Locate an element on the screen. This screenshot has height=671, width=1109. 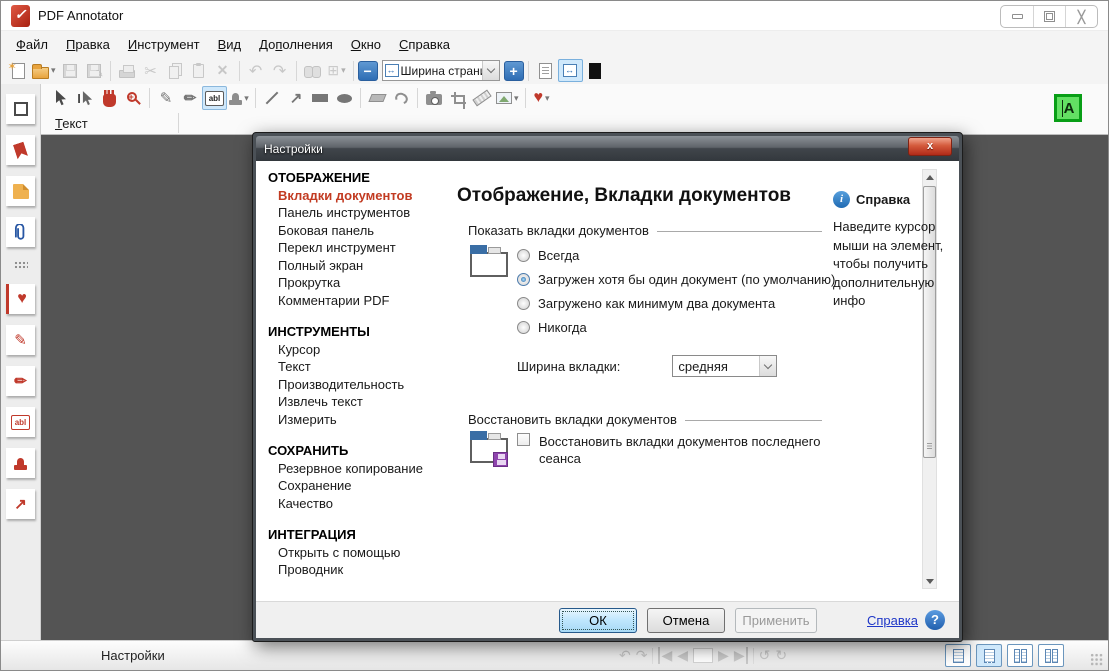
menu-help: Справка is located at coordinates (424, 44).